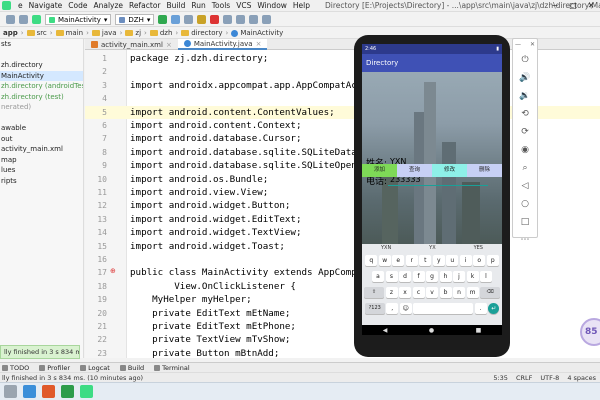 This screenshot has height=400, width=600. I want to click on keyboard-key: l, so click(486, 276).